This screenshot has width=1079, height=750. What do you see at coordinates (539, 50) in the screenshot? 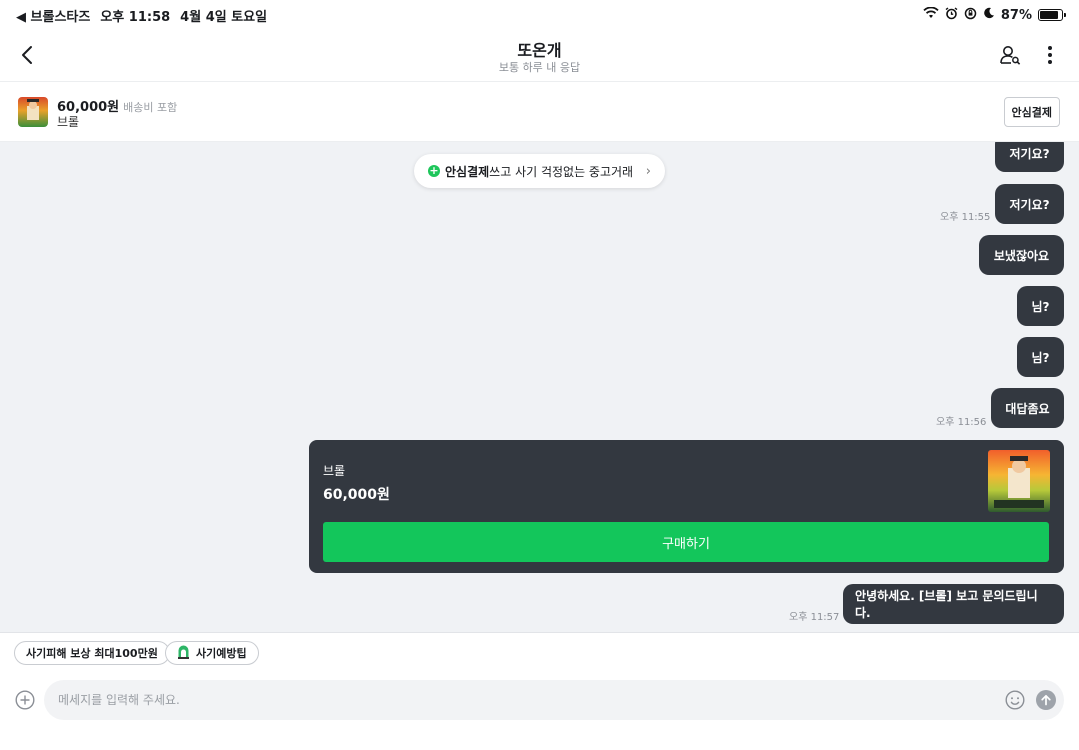
I see `chat-partner-name: 또온개` at bounding box center [539, 50].